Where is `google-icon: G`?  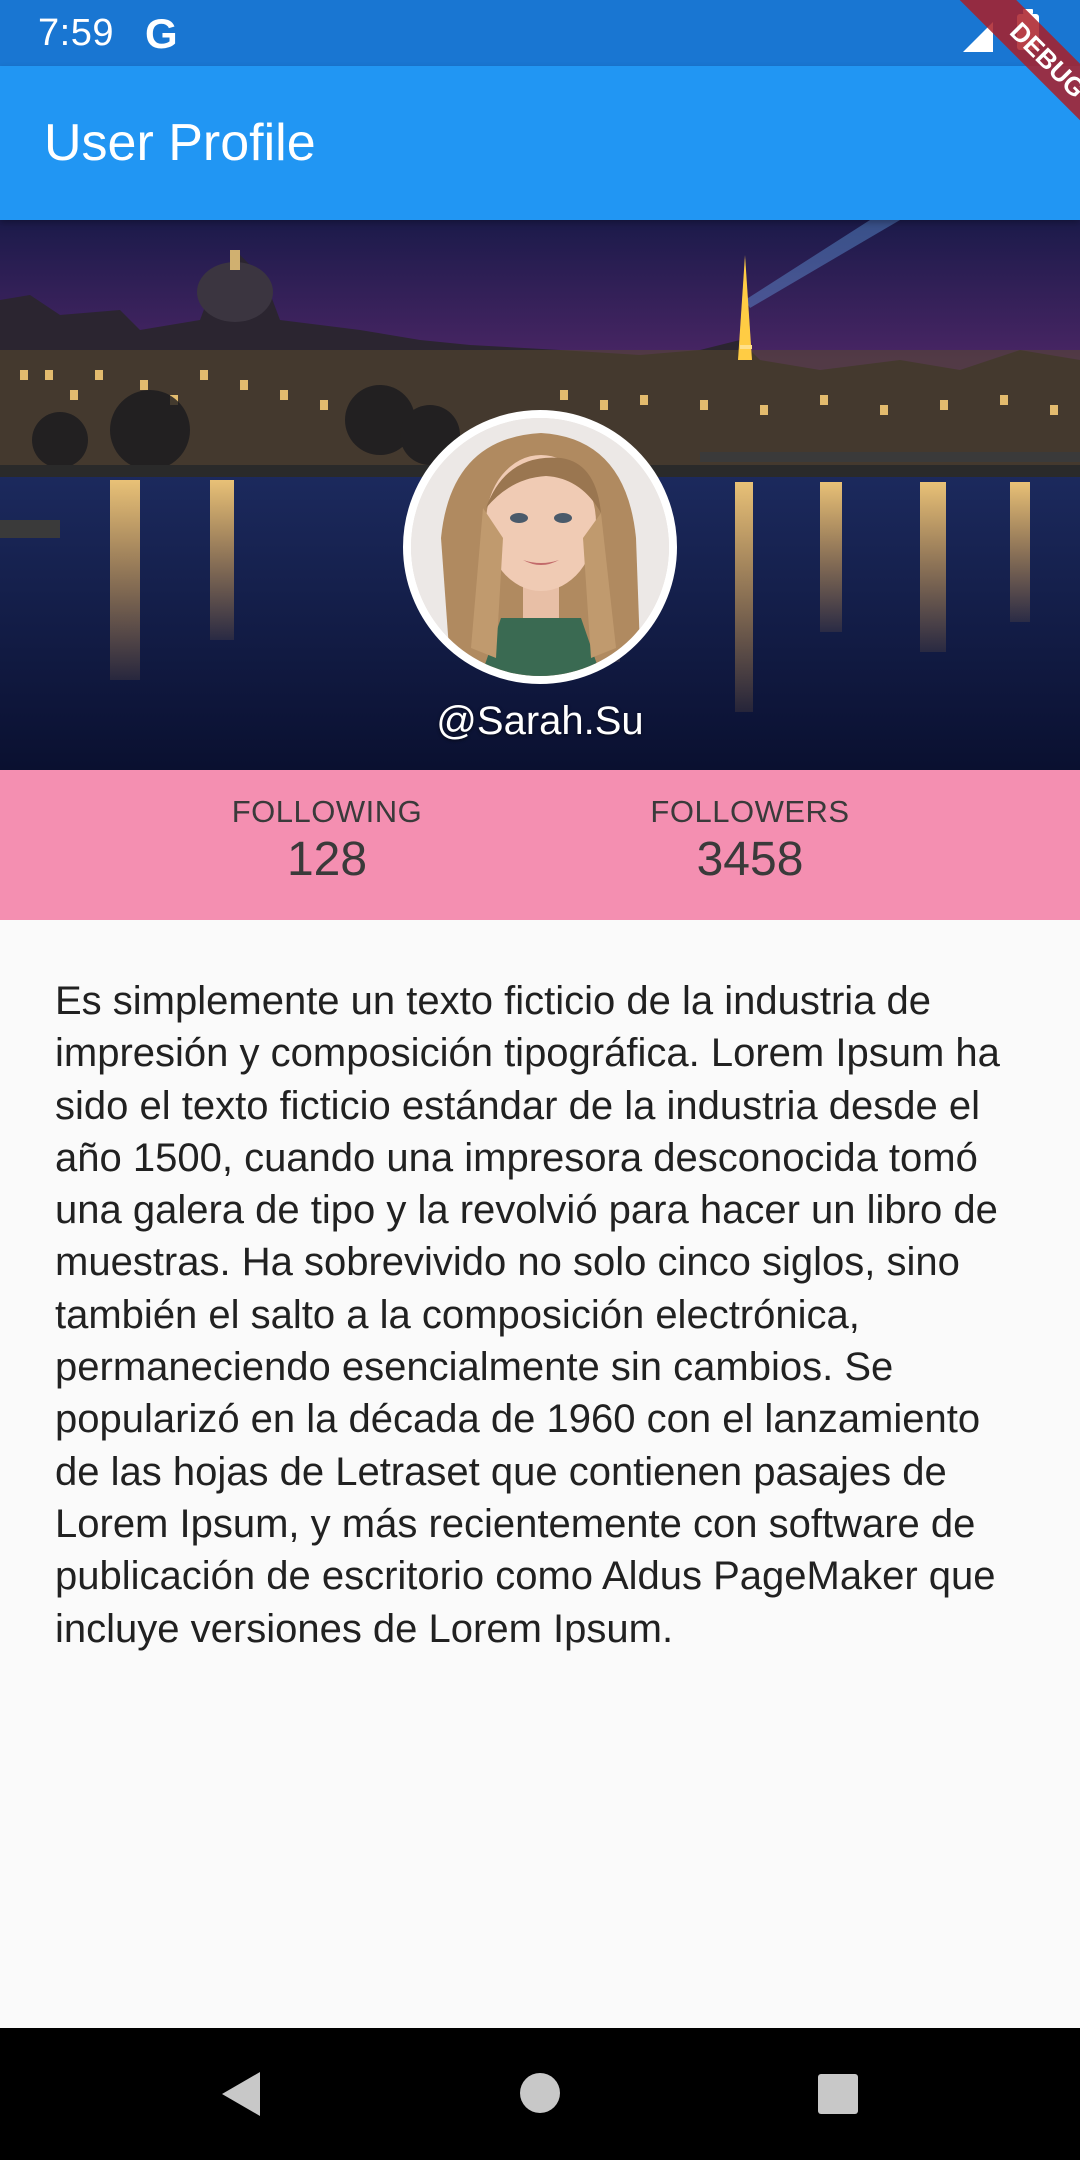 google-icon: G is located at coordinates (161, 33).